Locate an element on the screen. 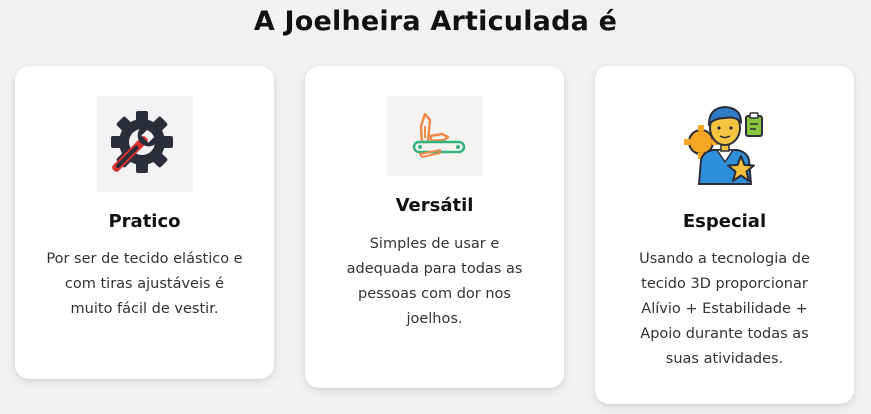  description-line: Usando a tecnologia de is located at coordinates (724, 259).